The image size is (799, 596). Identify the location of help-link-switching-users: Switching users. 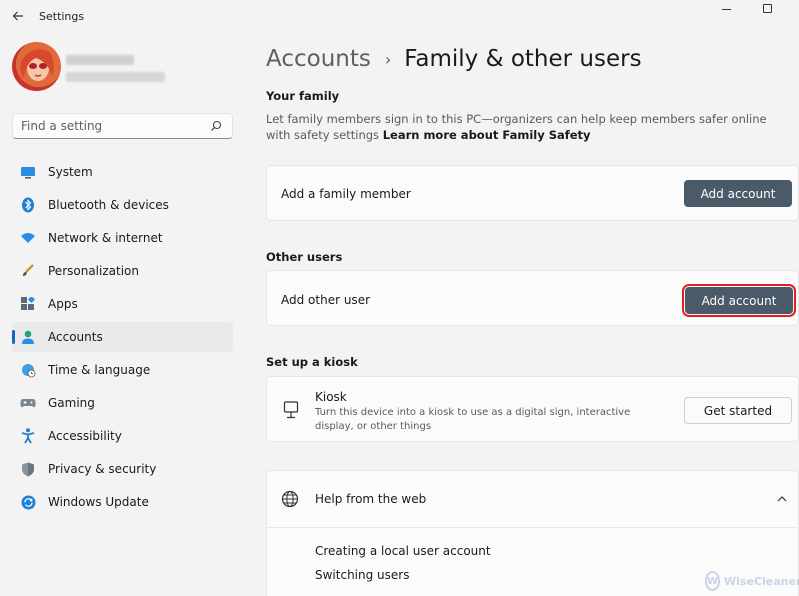
(362, 575).